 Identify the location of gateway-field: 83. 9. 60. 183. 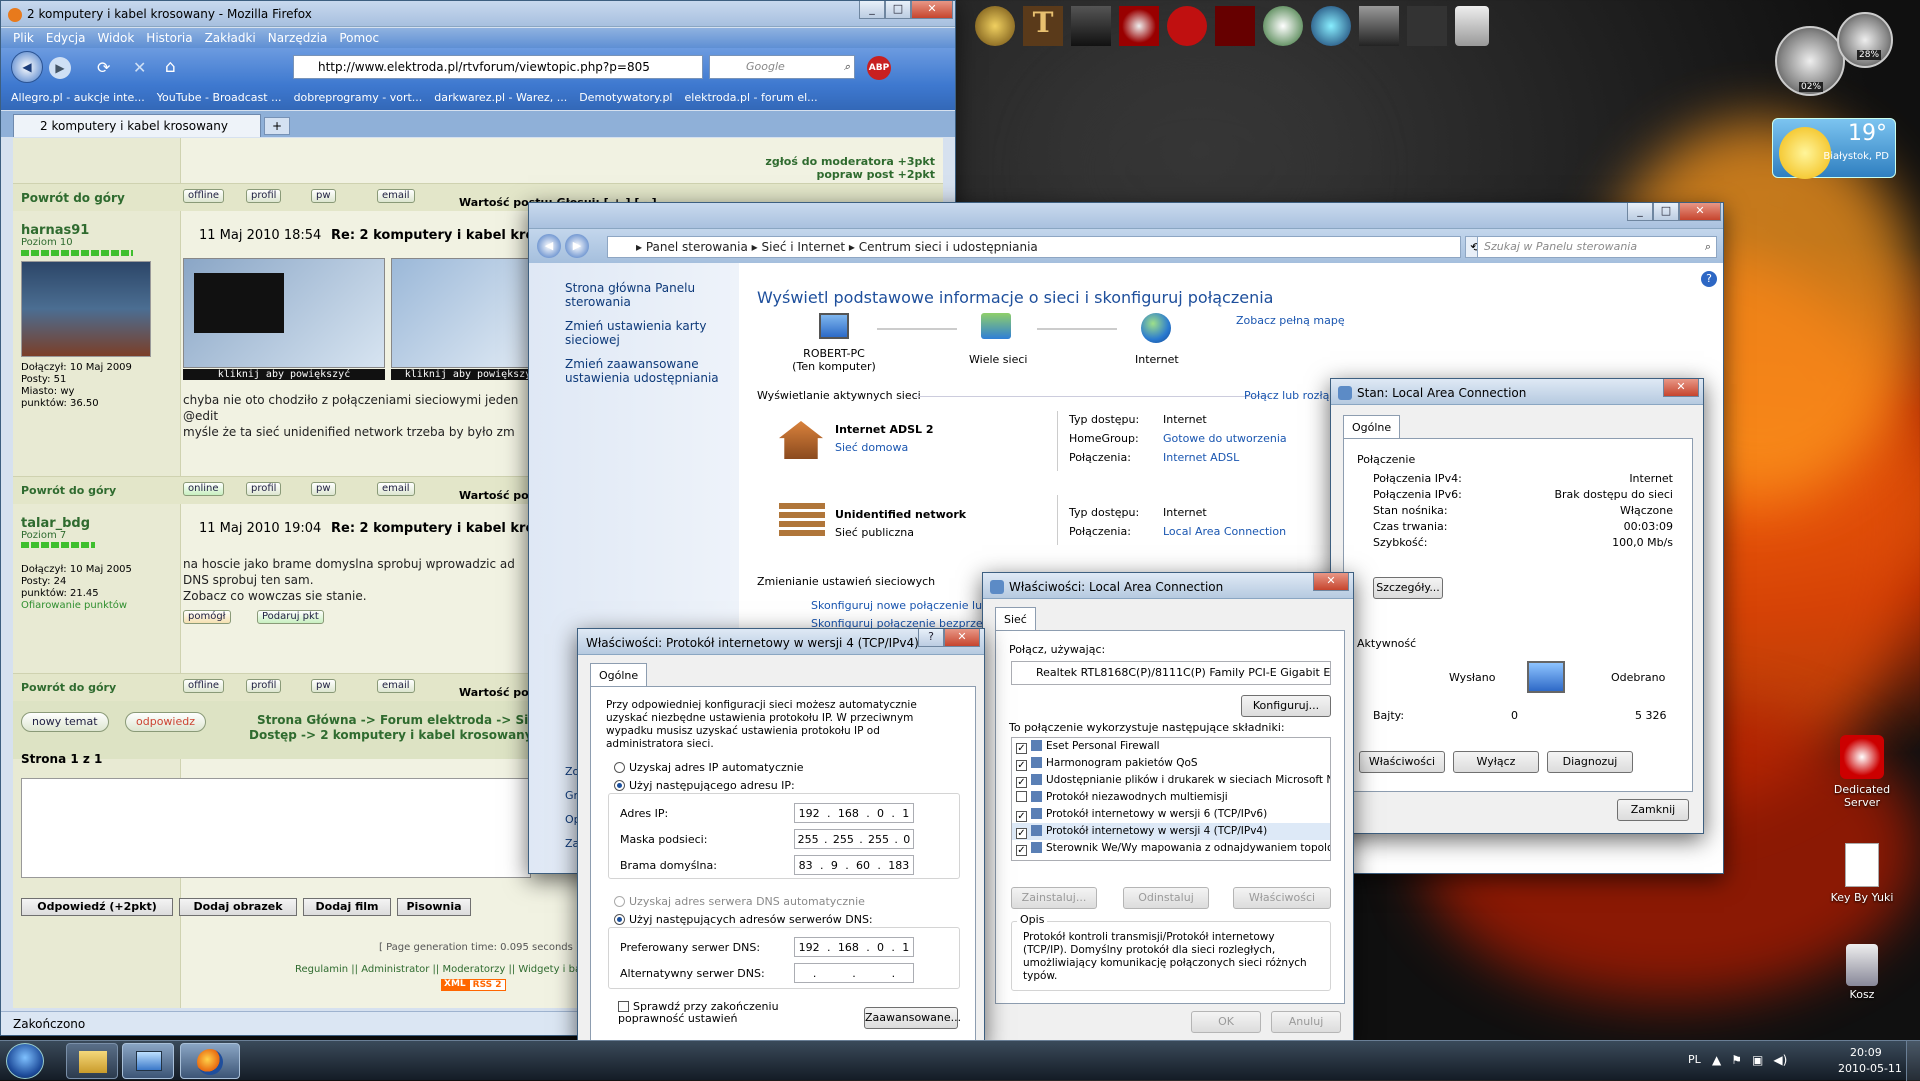
(854, 865).